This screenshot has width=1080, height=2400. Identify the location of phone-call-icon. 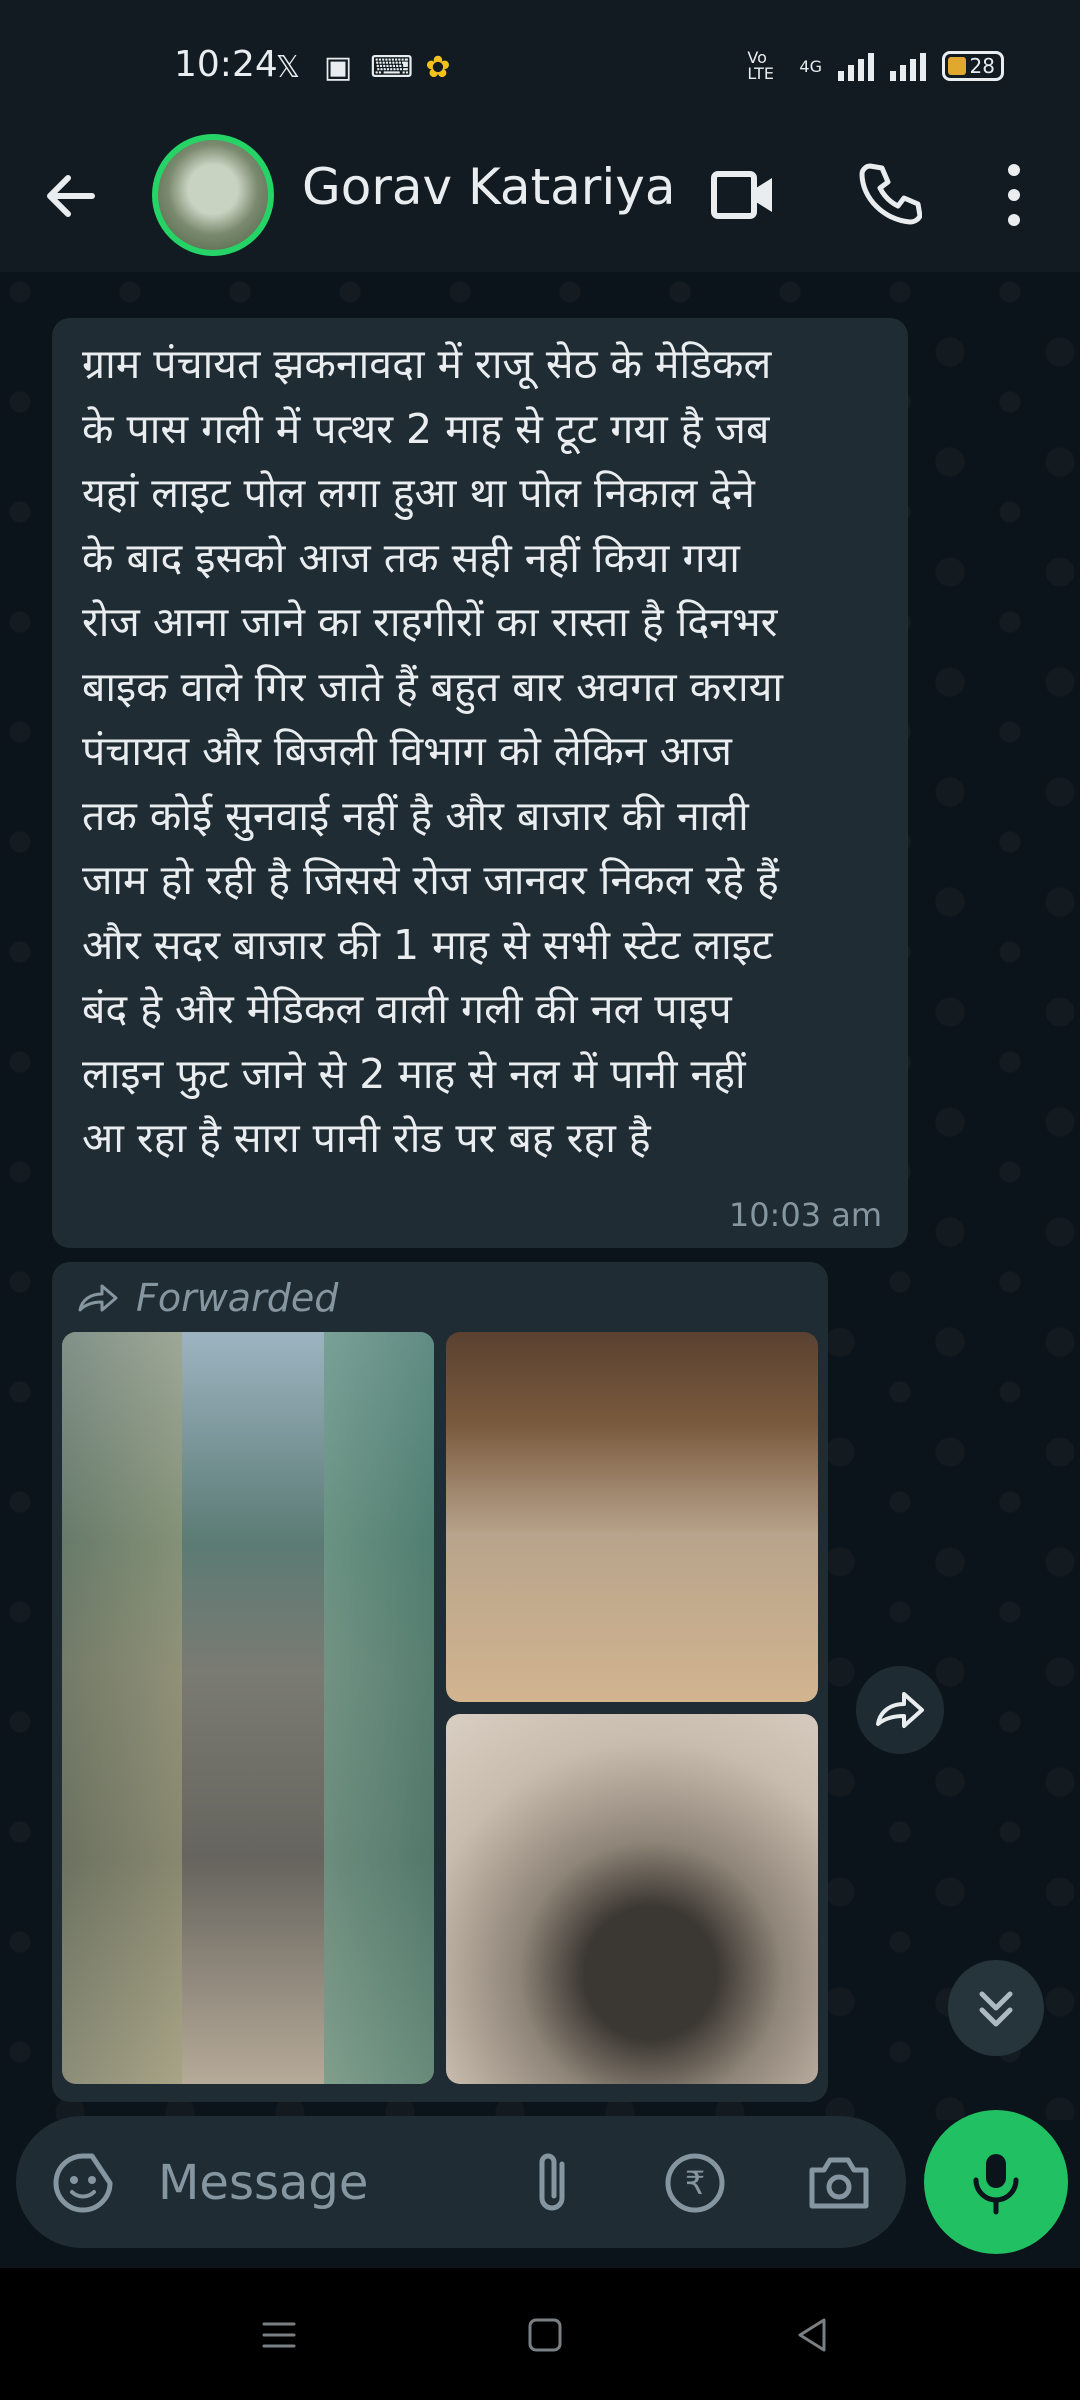
(889, 193).